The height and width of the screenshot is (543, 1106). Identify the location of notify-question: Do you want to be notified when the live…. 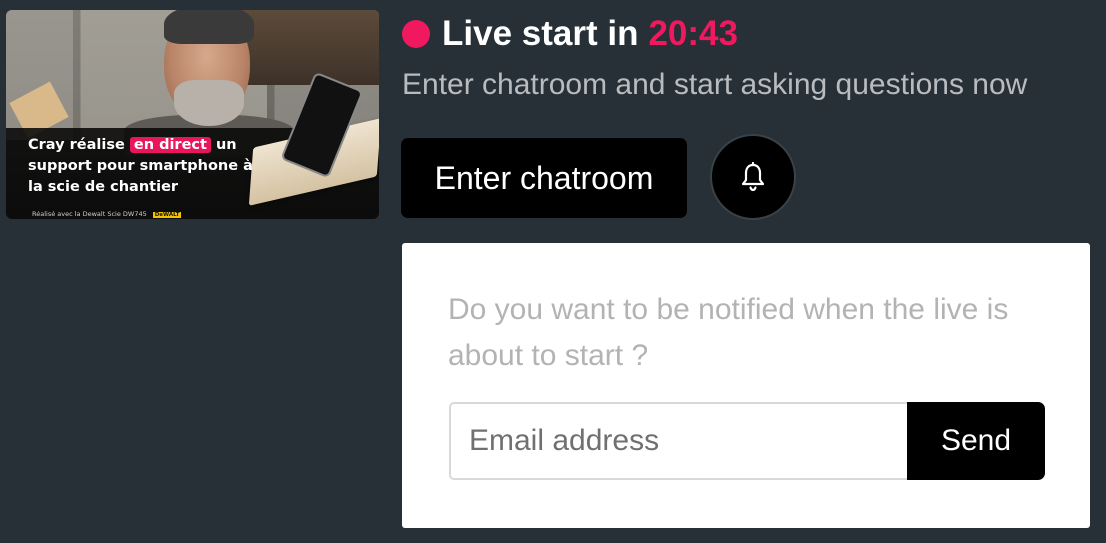
(728, 332).